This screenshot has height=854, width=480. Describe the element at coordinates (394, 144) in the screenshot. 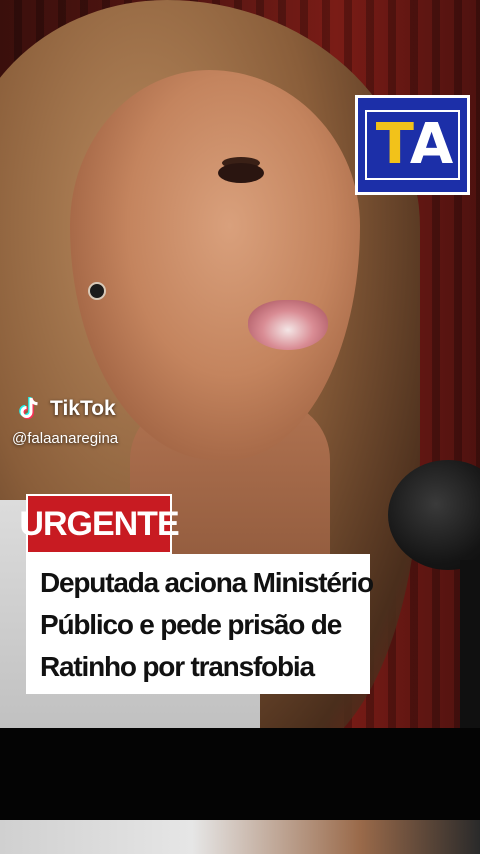

I see `logo-letter-t: T` at that location.